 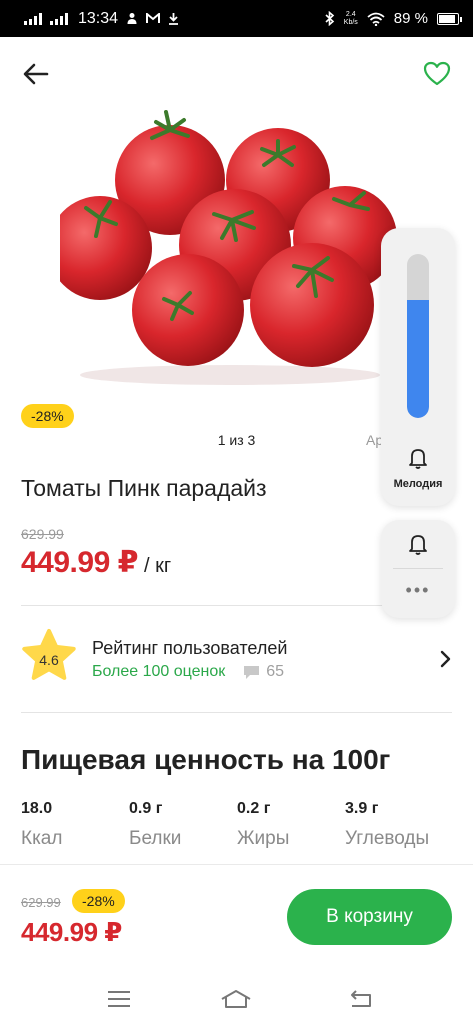 I want to click on menu-icon, so click(x=119, y=999).